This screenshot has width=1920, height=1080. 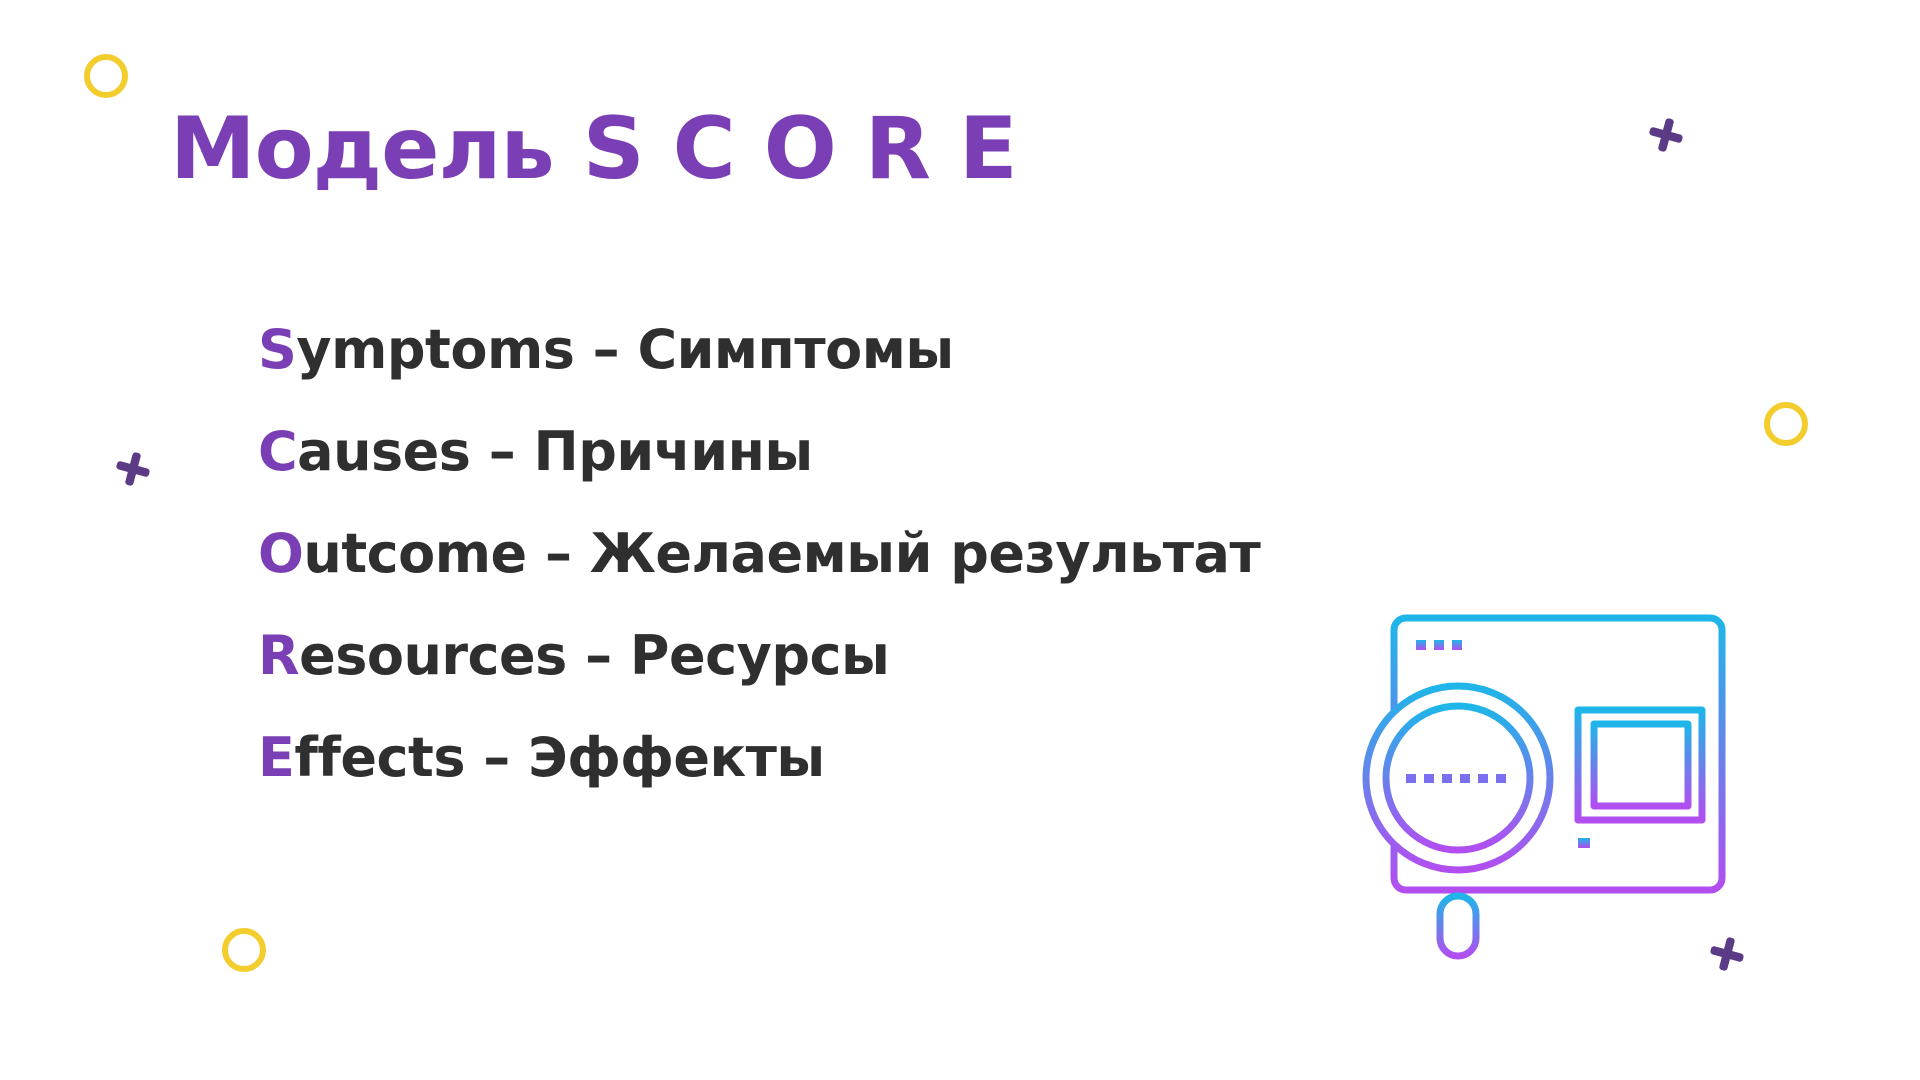 What do you see at coordinates (594, 149) in the screenshot?
I see `slide-title: Модель S C O R E` at bounding box center [594, 149].